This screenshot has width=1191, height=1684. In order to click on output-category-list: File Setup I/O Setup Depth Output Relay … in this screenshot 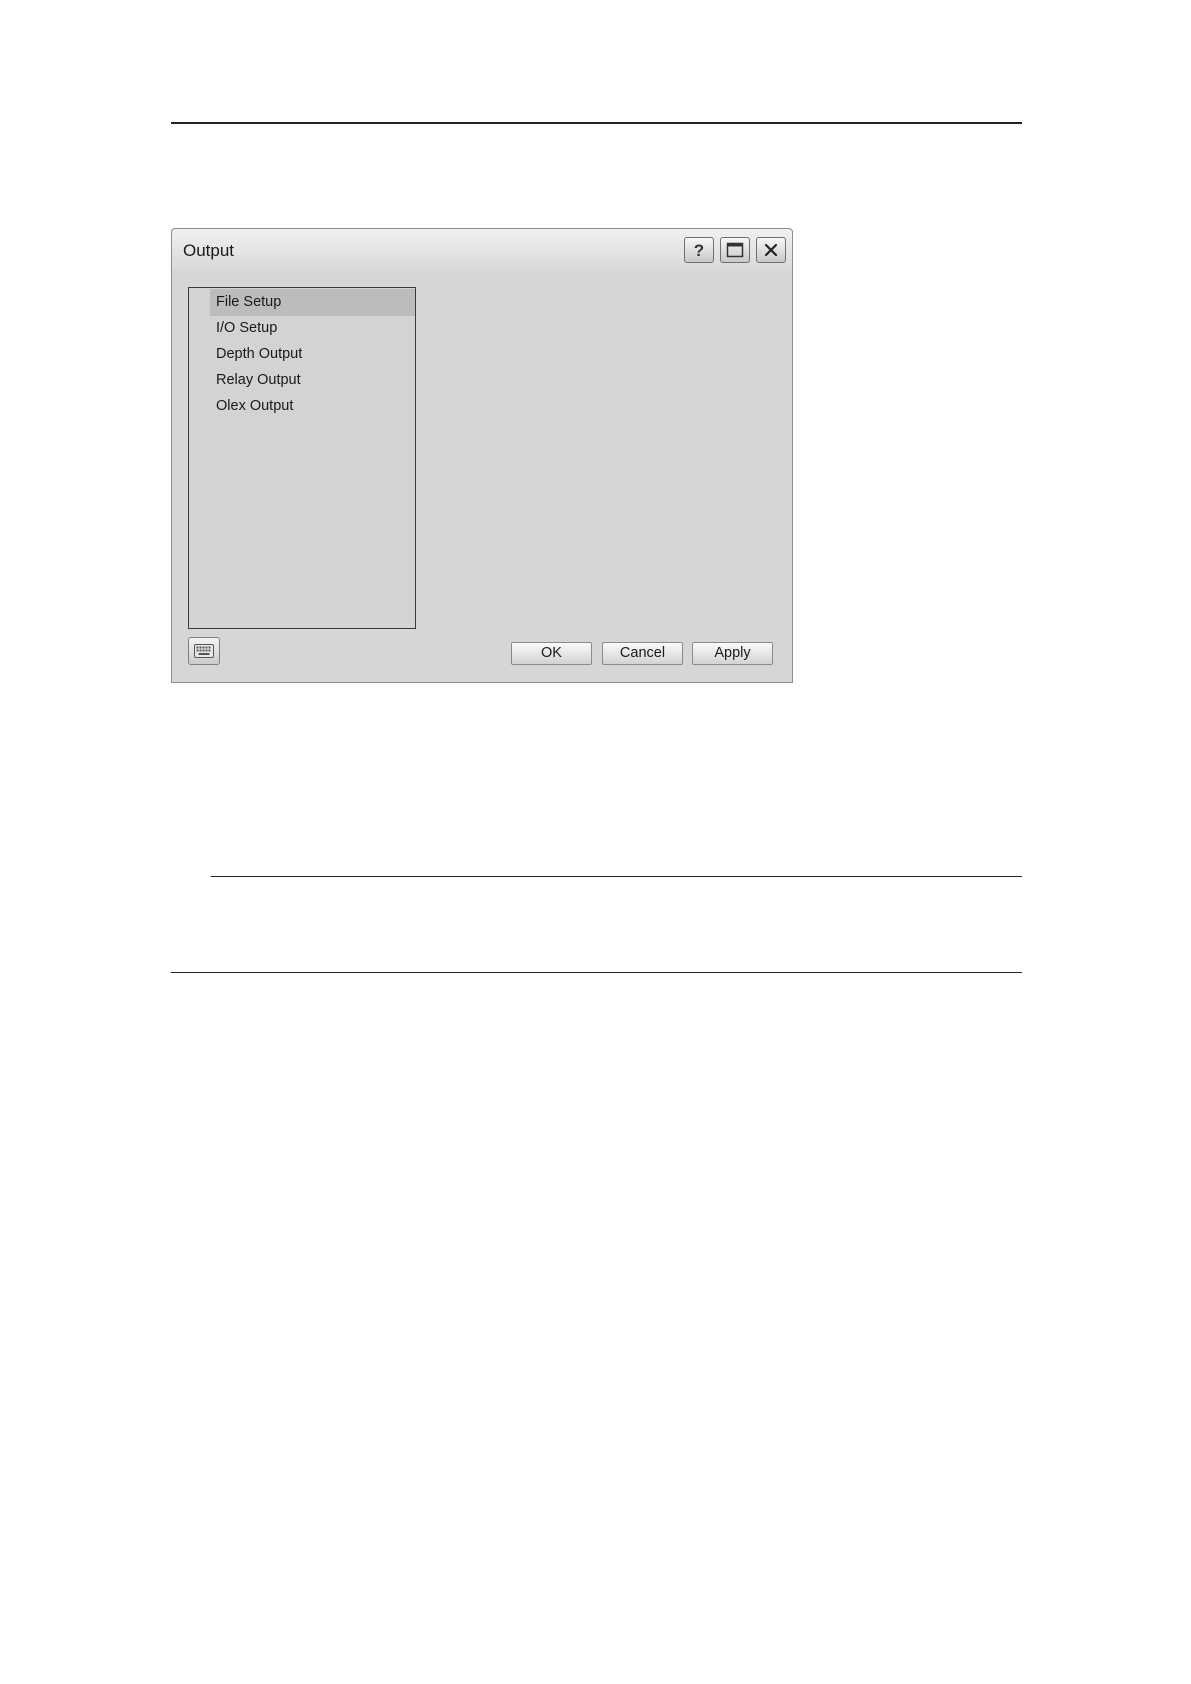, I will do `click(302, 458)`.